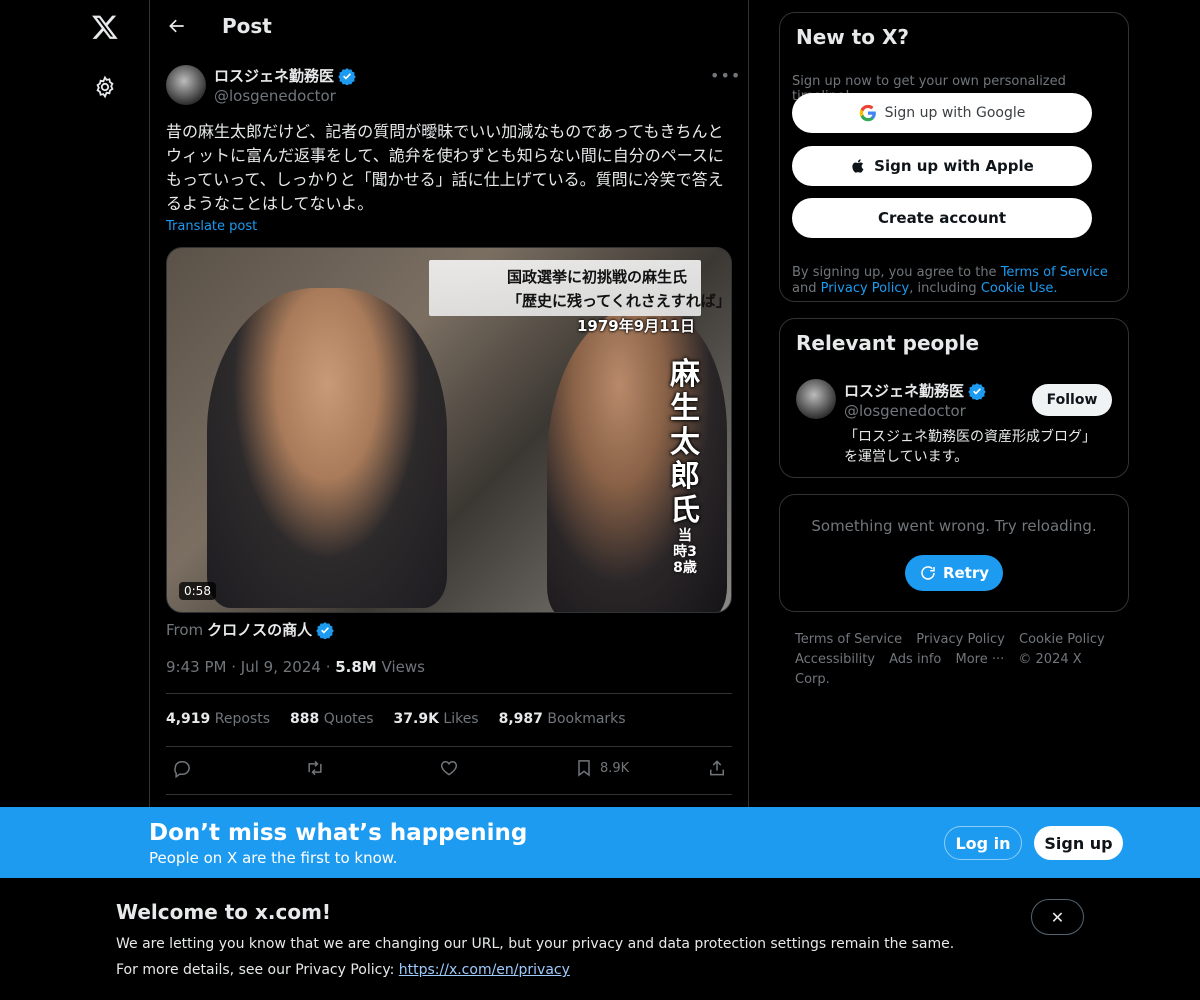 The width and height of the screenshot is (1200, 1000). Describe the element at coordinates (865, 288) in the screenshot. I see `privacy-link: Privacy Policy` at that location.